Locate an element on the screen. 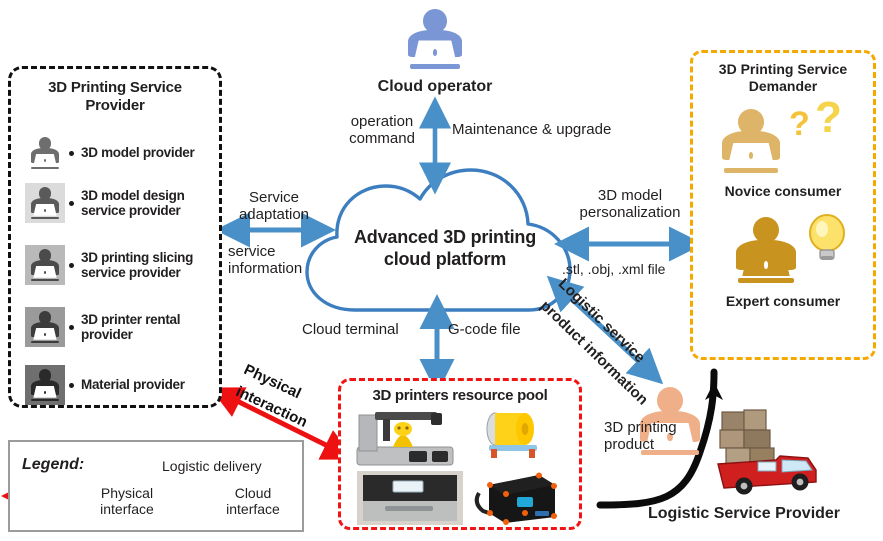 This screenshot has height=541, width=883. provider-item-0: 3D model provider is located at coordinates (123, 153).